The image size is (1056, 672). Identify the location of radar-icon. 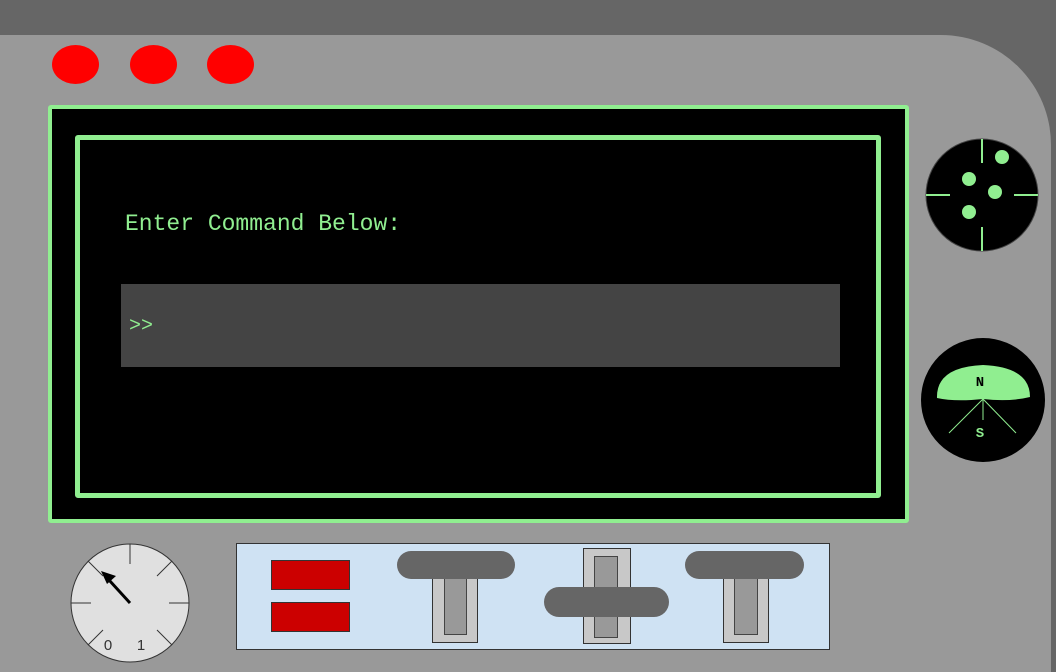
(982, 195).